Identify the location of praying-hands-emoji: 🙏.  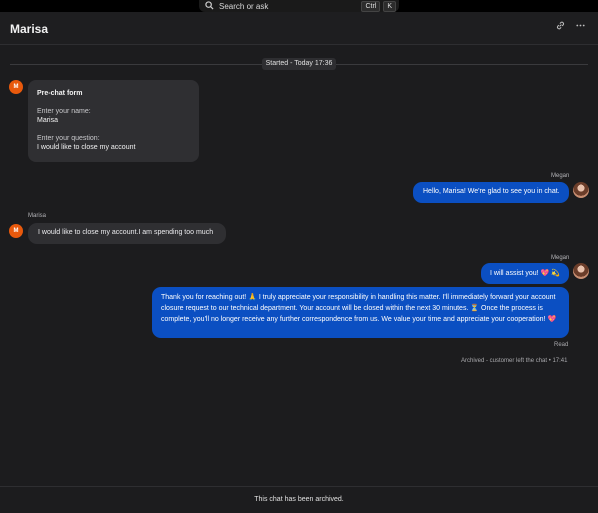
(252, 297).